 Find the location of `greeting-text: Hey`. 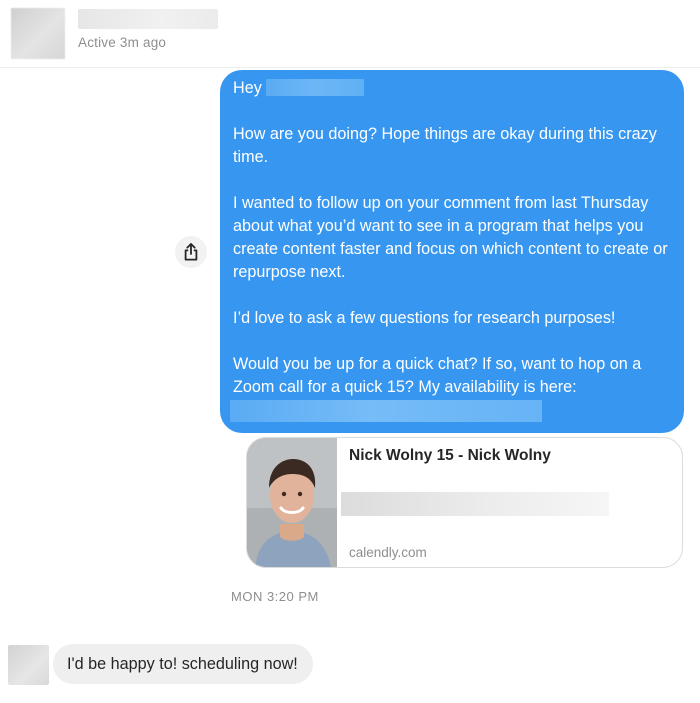

greeting-text: Hey is located at coordinates (247, 88).